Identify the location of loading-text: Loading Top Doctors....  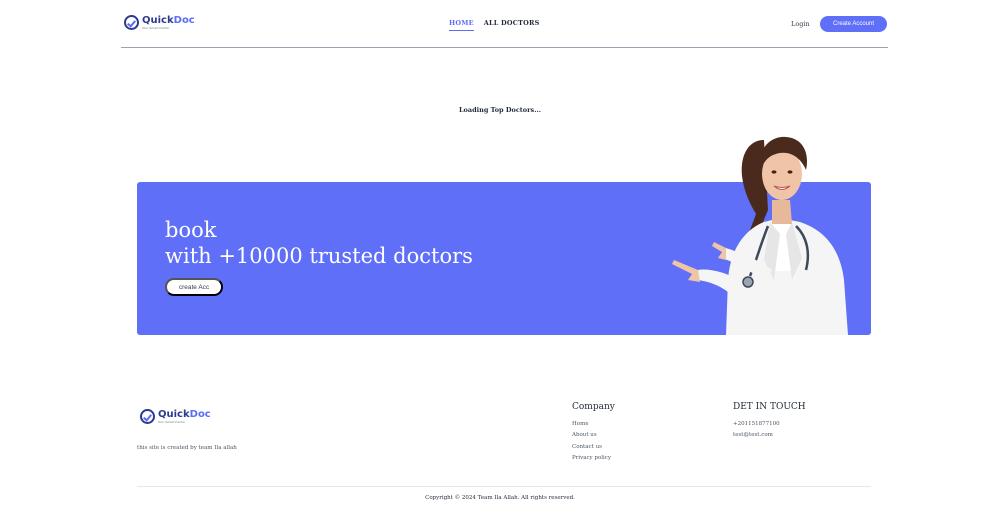
(500, 110).